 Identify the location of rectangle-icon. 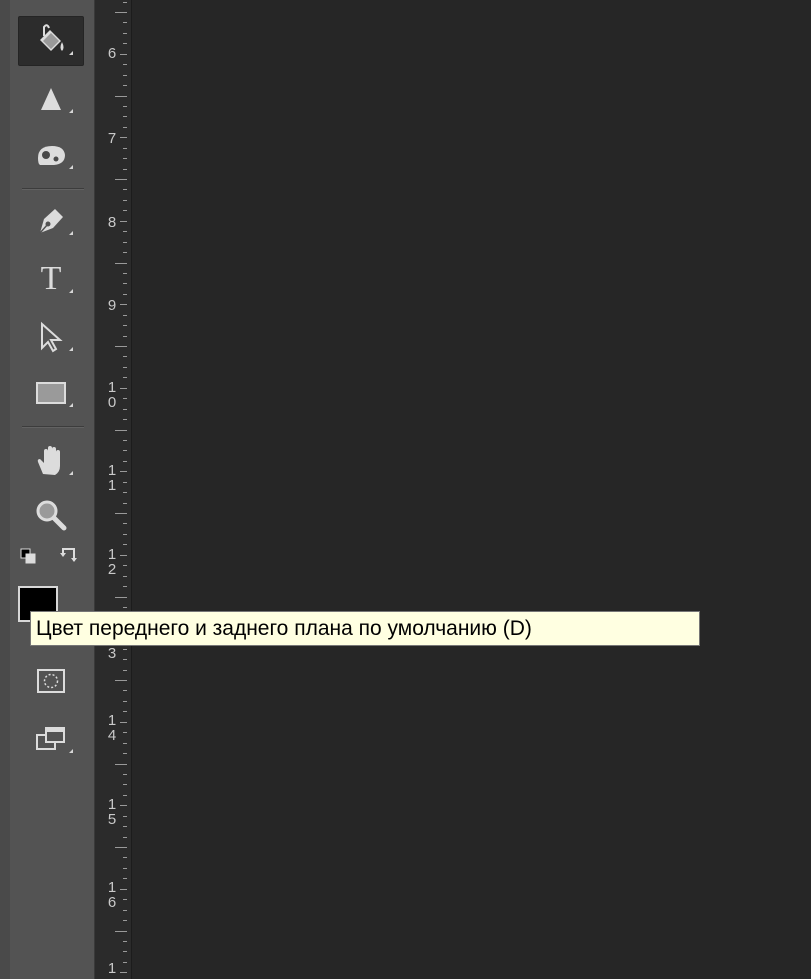
(51, 393).